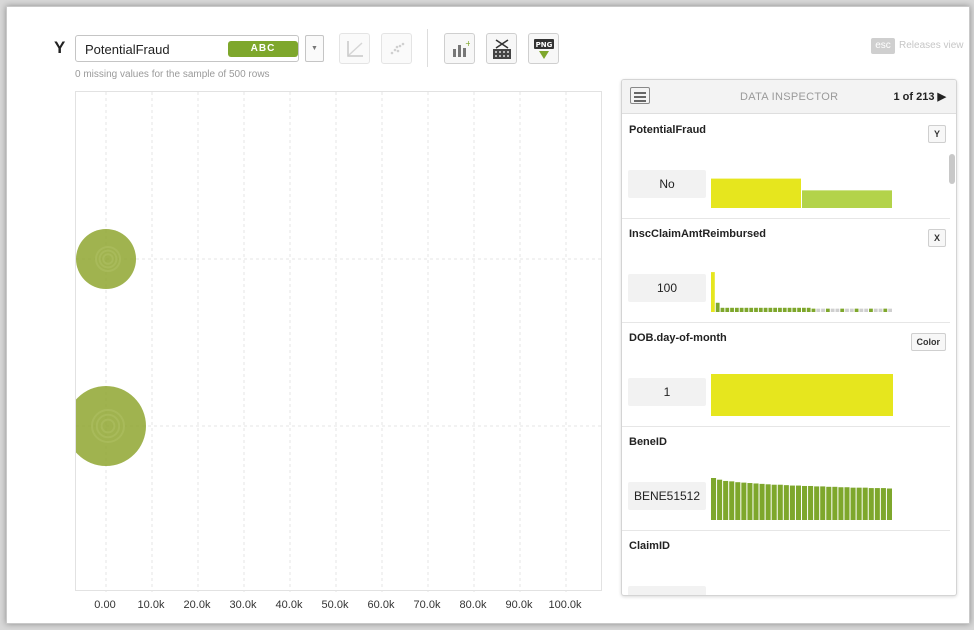 The image size is (974, 630). What do you see at coordinates (936, 238) in the screenshot?
I see `field-role-button: X` at bounding box center [936, 238].